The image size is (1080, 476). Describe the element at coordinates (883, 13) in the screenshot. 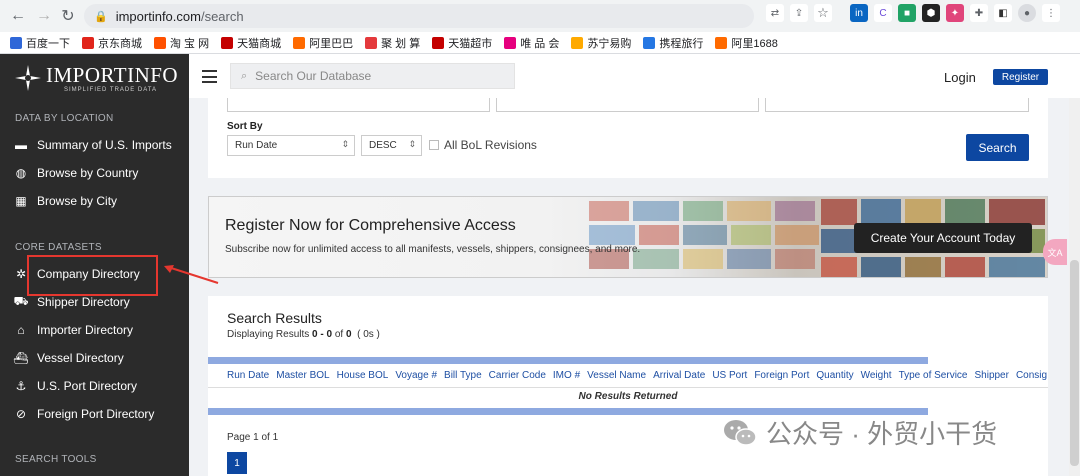

I see `c-extension-icon: C` at that location.